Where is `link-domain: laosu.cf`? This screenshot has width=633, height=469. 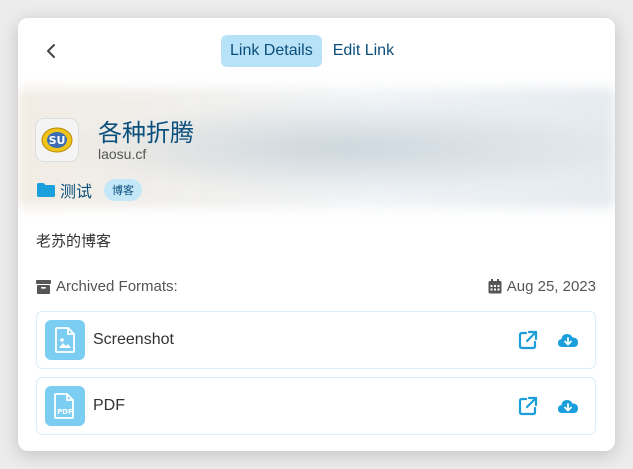 link-domain: laosu.cf is located at coordinates (122, 154).